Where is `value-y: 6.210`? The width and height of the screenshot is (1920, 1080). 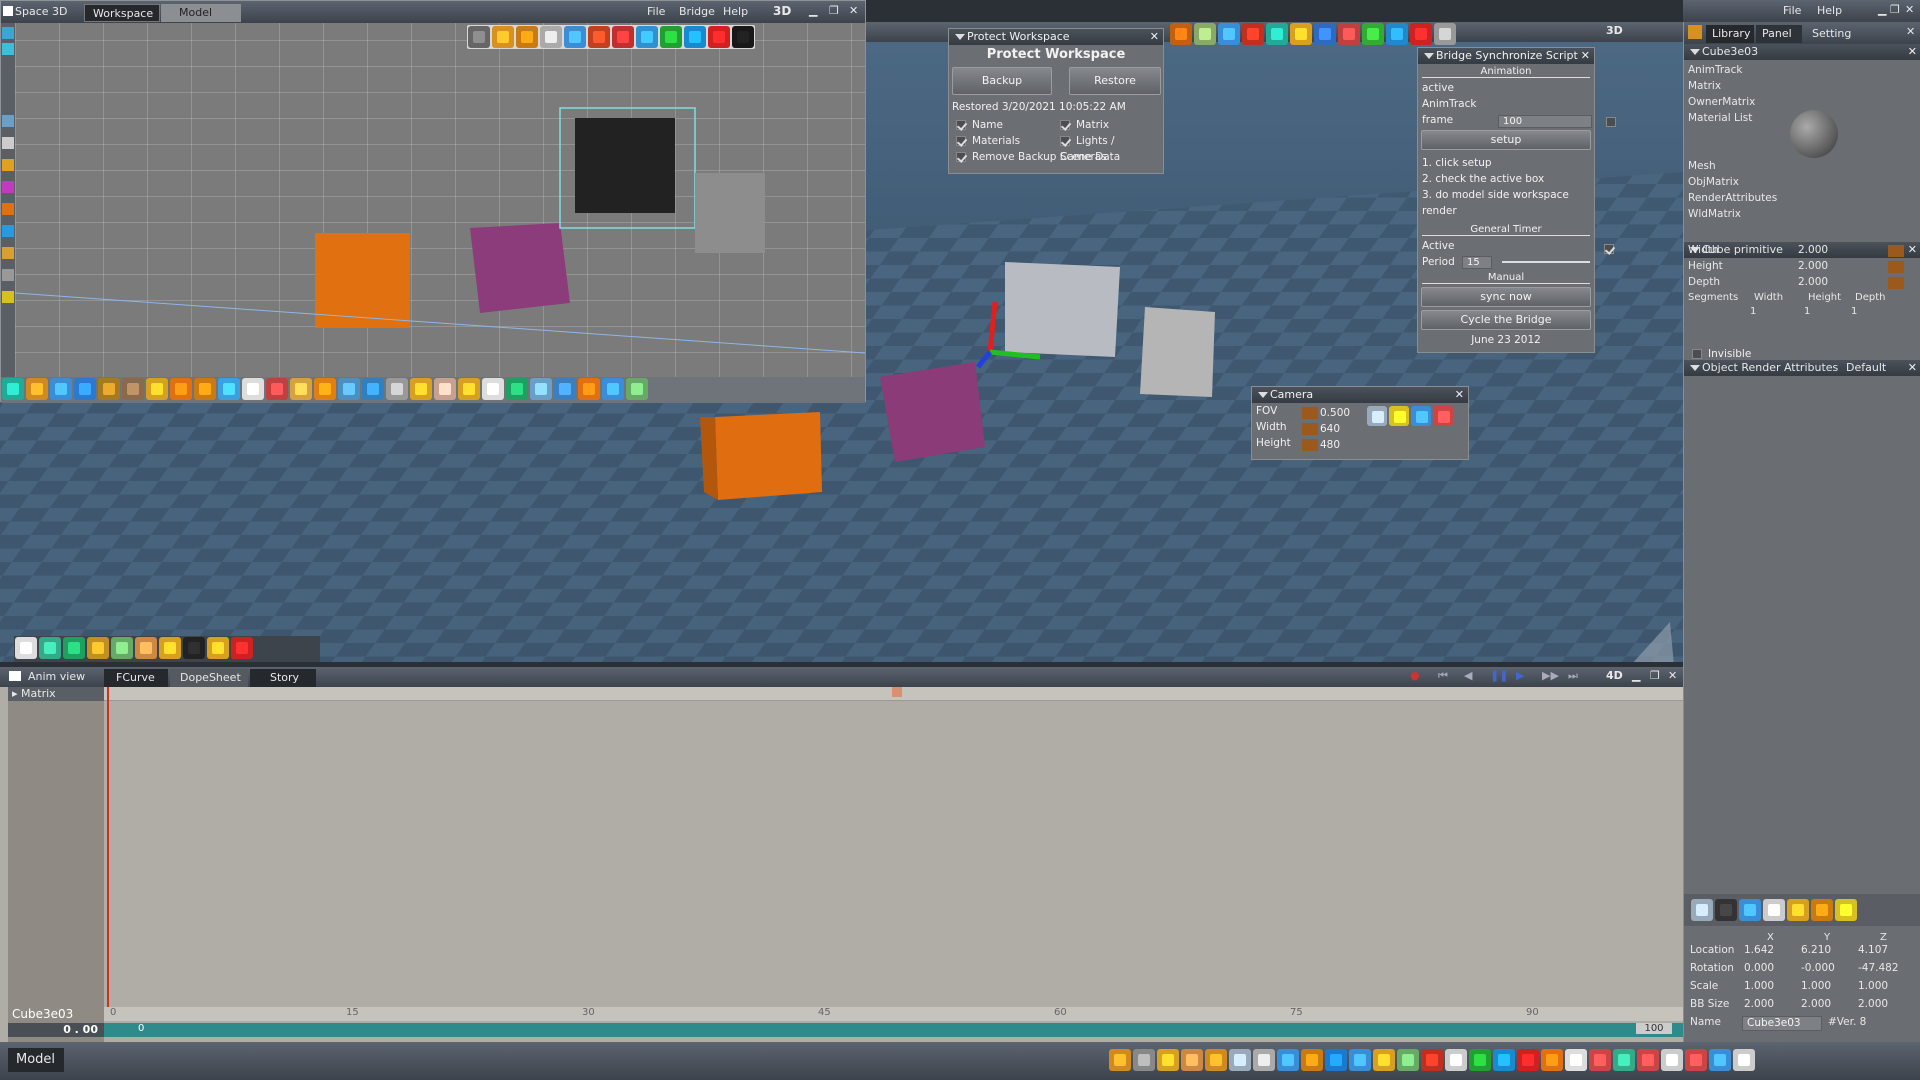 value-y: 6.210 is located at coordinates (1816, 950).